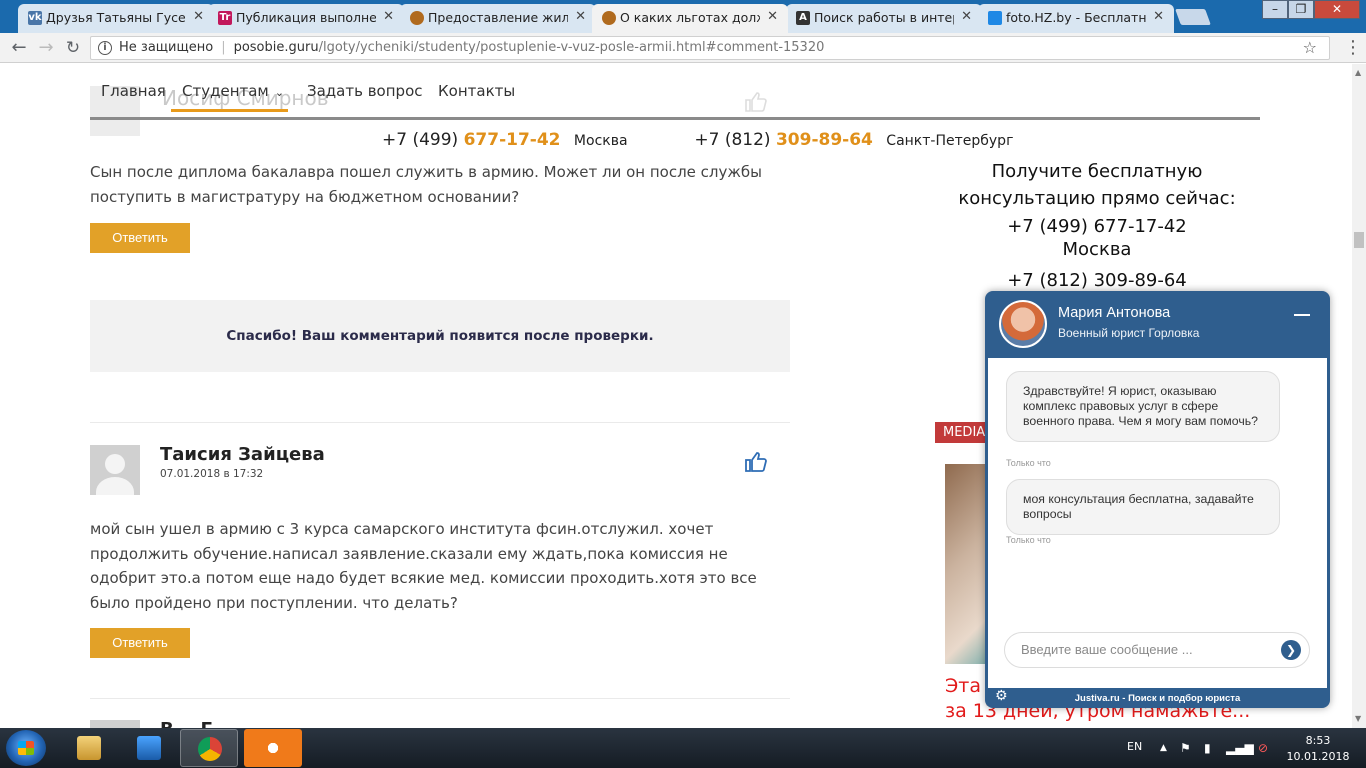 The image size is (1366, 768). I want to click on tab-title: Поиск работы в интерне, so click(884, 17).